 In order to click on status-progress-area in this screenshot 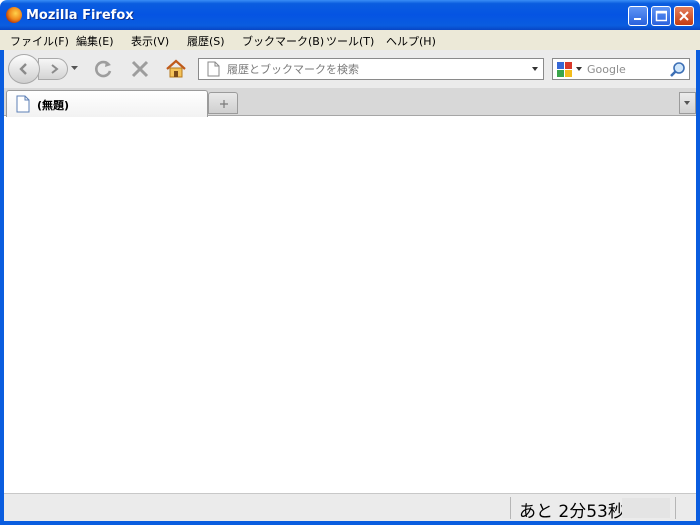, I will do `click(646, 508)`.